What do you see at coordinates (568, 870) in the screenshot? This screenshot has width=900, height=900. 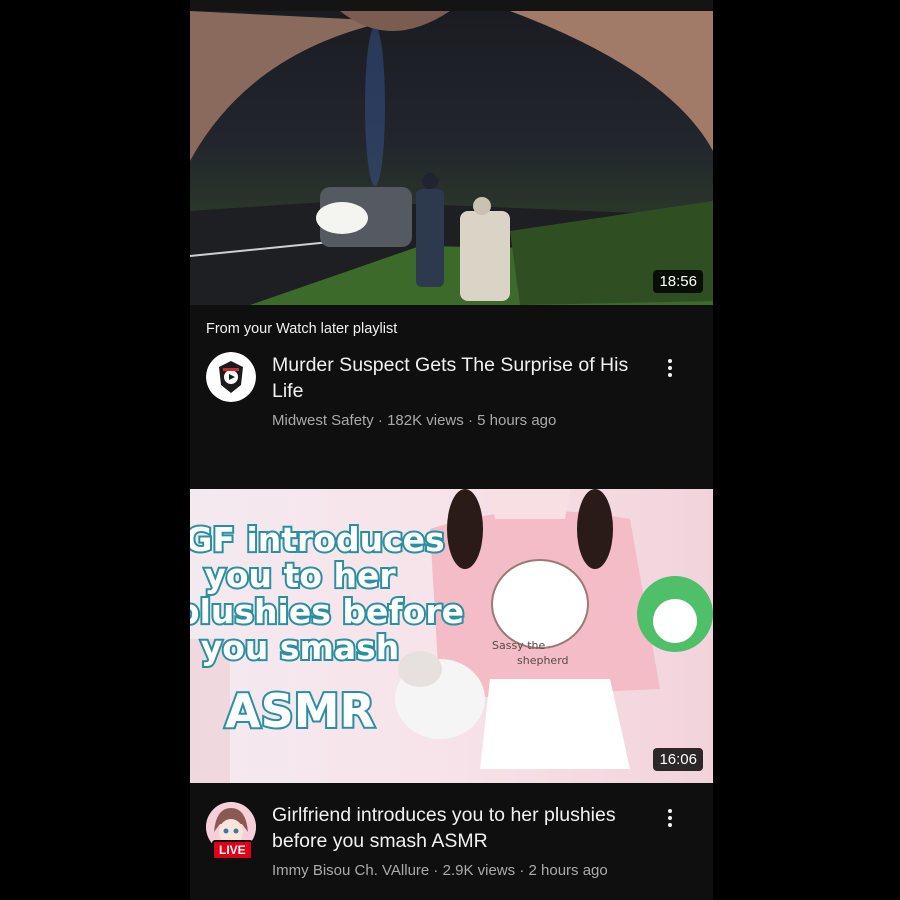 I see `upload-age: 2 hours ago` at bounding box center [568, 870].